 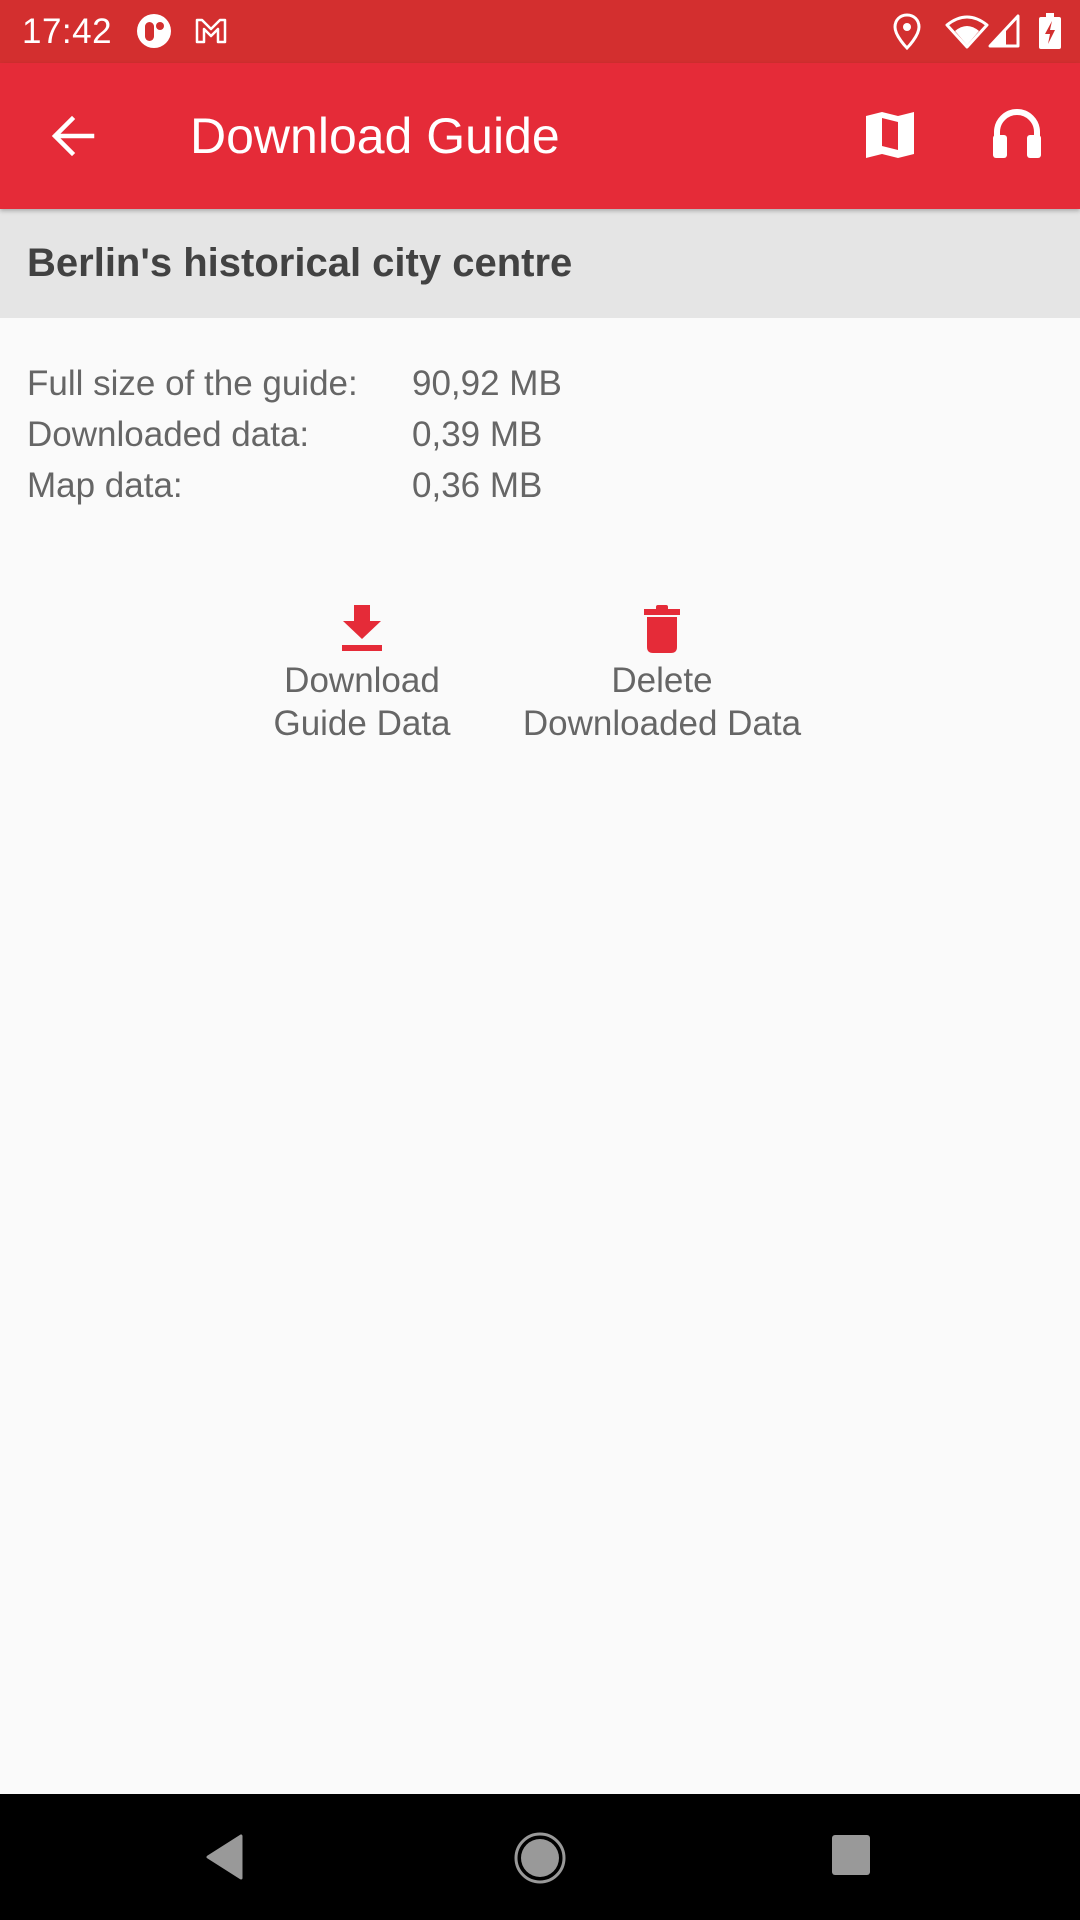 I want to click on nav-recents-icon, so click(x=851, y=1855).